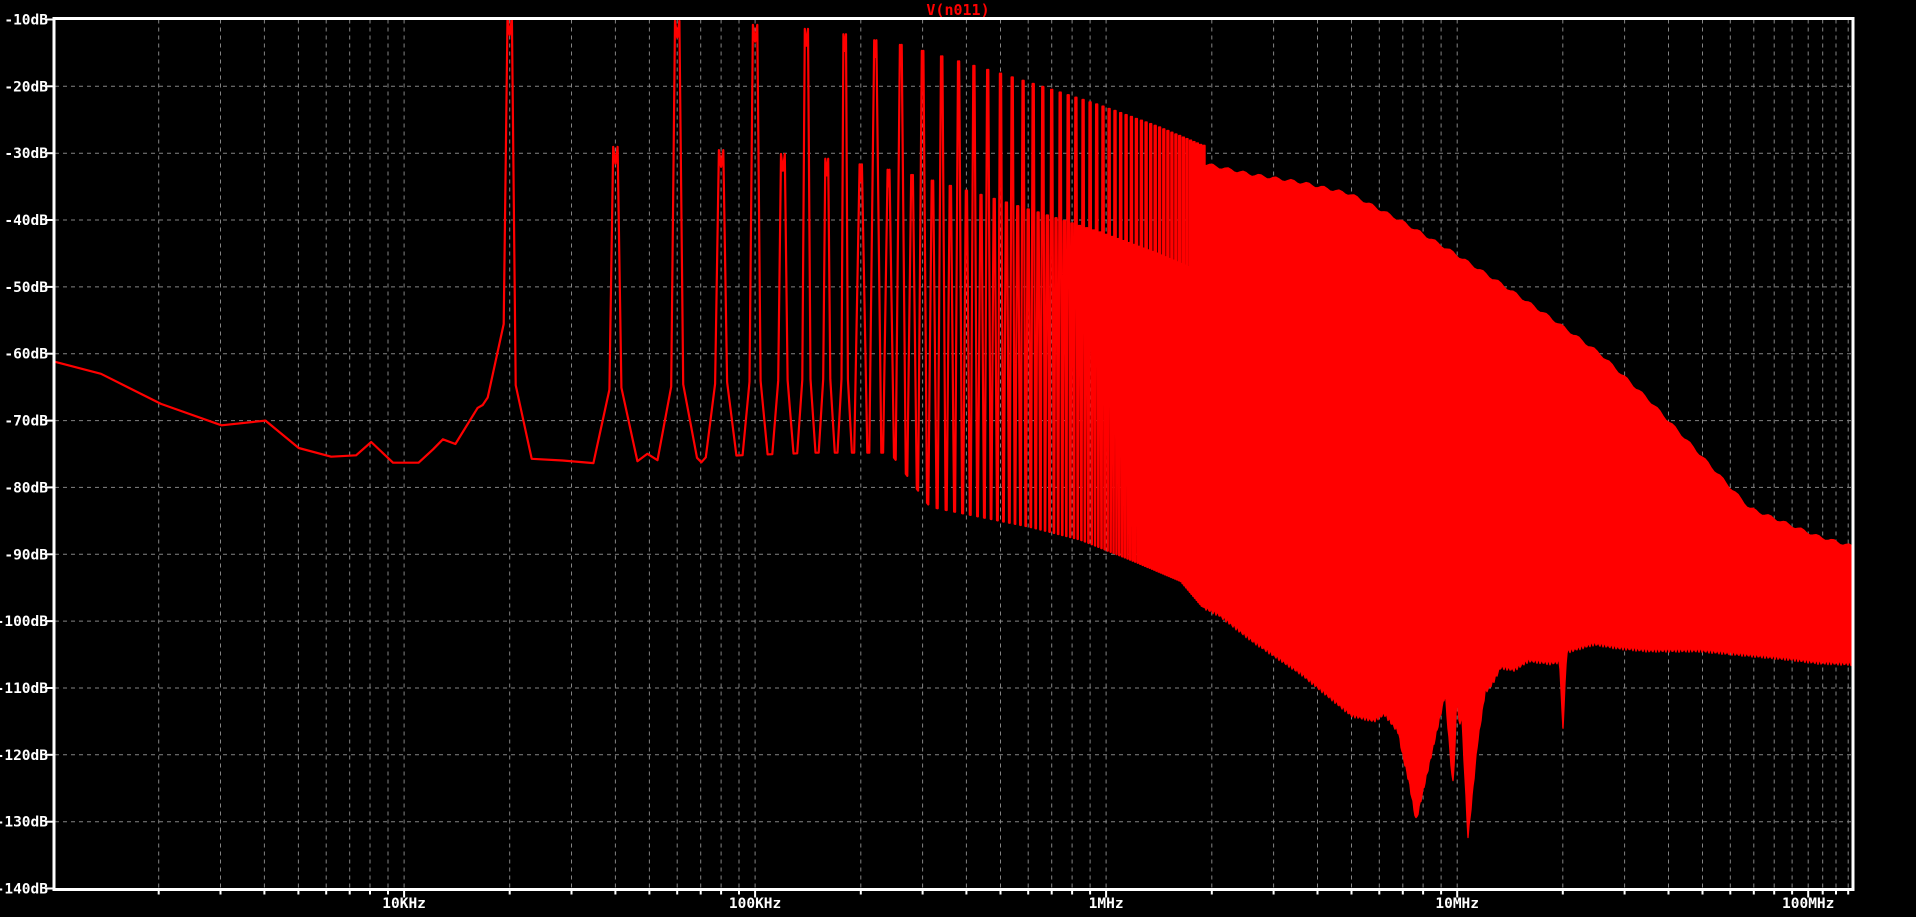  What do you see at coordinates (24, 622) in the screenshot?
I see `y-axis-tick-label: -100dB` at bounding box center [24, 622].